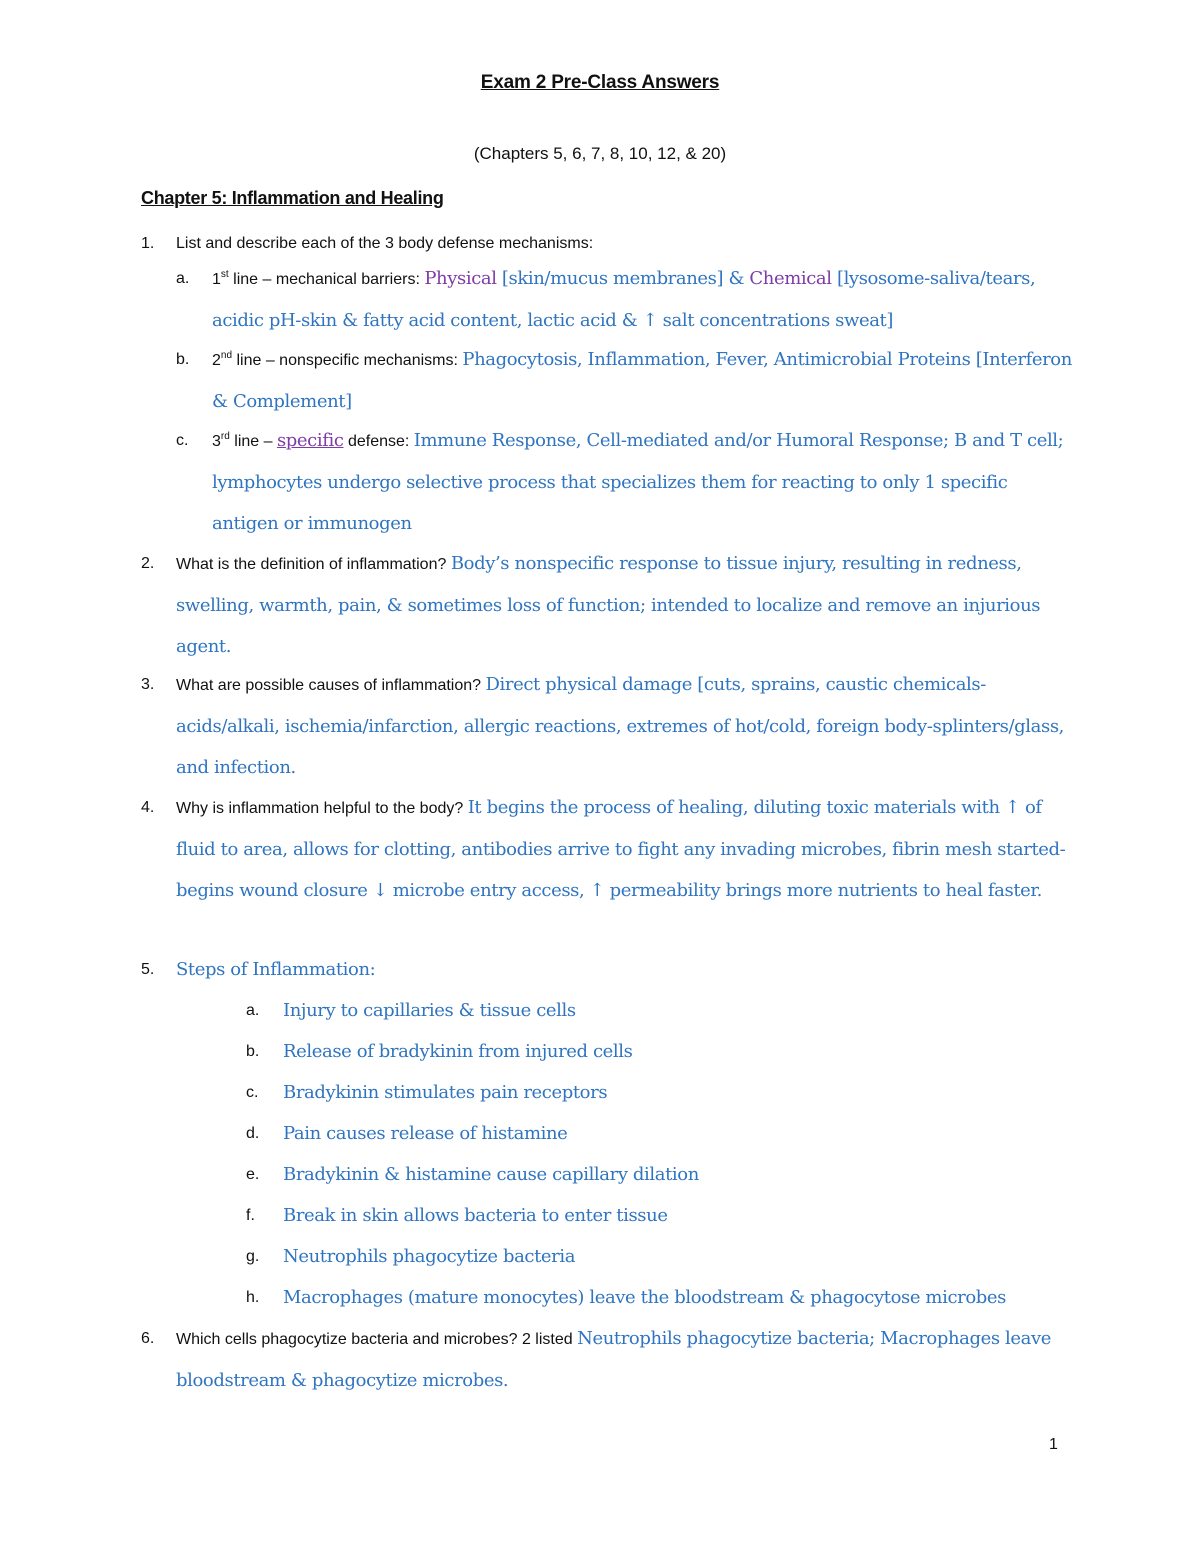  What do you see at coordinates (790, 278) in the screenshot?
I see `answer-chemical: Chemical` at bounding box center [790, 278].